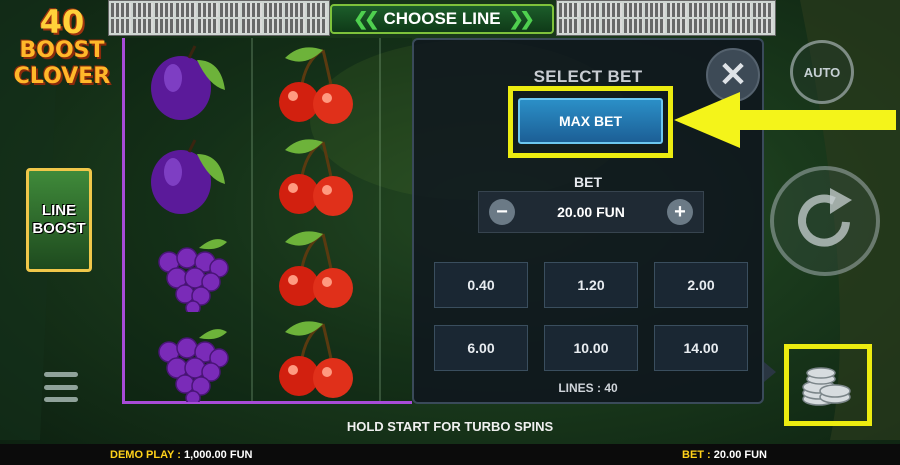  I want to click on bet-option: 10.00, so click(591, 348).